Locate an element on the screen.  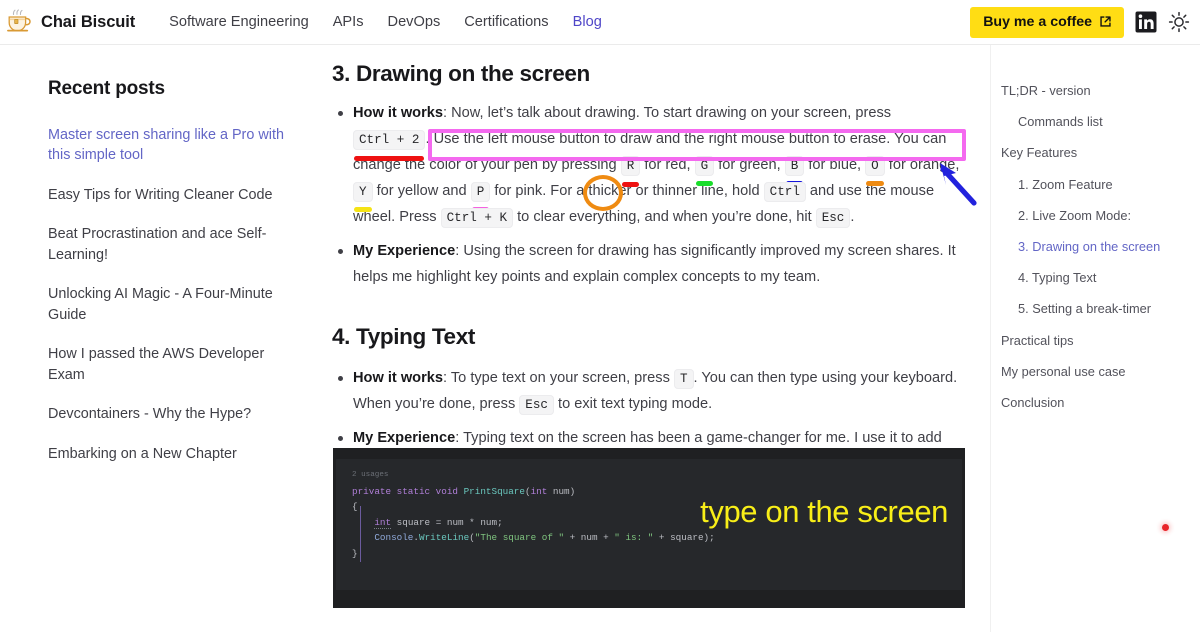
underline-yellow: Y is located at coordinates (363, 195).